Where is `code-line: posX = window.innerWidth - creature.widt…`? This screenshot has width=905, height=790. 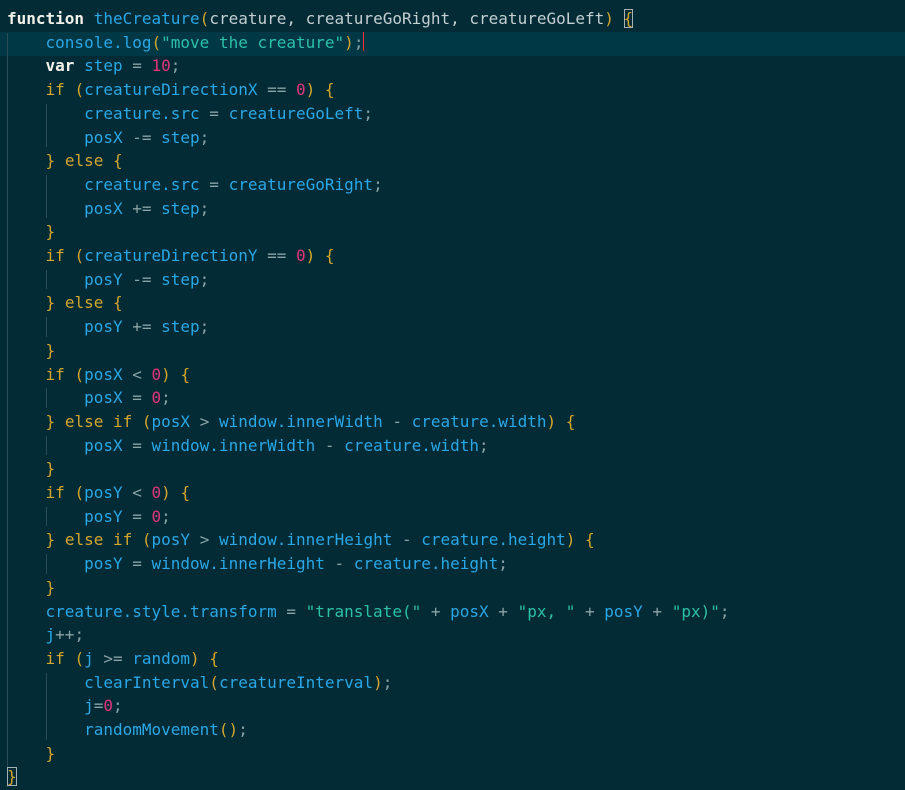
code-line: posX = window.innerWidth - creature.widt… is located at coordinates (248, 446).